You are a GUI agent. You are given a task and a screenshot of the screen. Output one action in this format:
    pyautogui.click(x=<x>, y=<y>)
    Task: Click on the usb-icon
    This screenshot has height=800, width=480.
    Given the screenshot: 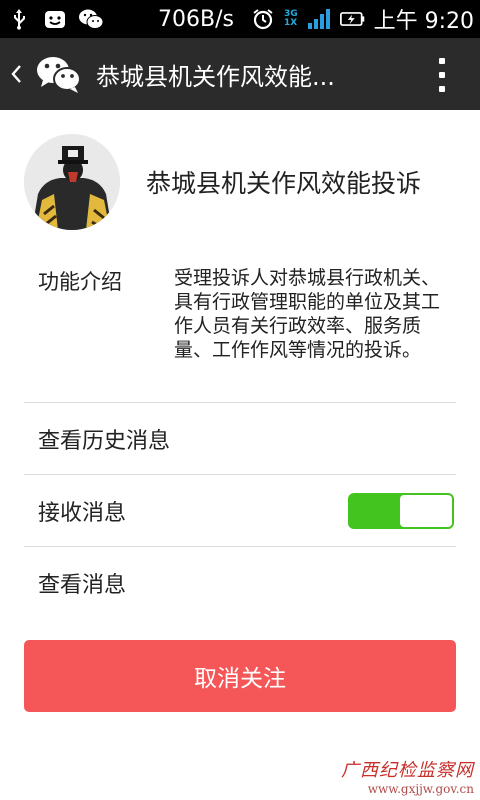 What is the action you would take?
    pyautogui.click(x=19, y=19)
    